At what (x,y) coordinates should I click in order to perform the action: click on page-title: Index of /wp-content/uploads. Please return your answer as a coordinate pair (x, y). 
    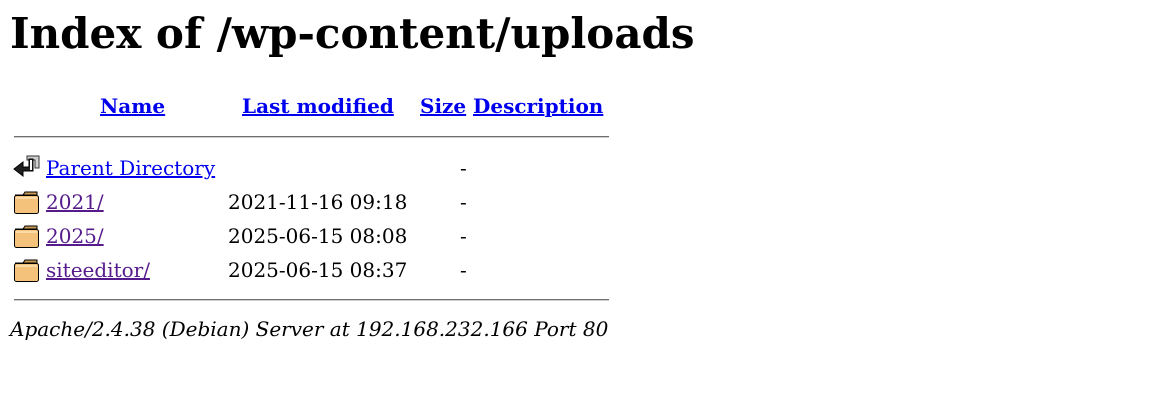
    Looking at the image, I should click on (352, 33).